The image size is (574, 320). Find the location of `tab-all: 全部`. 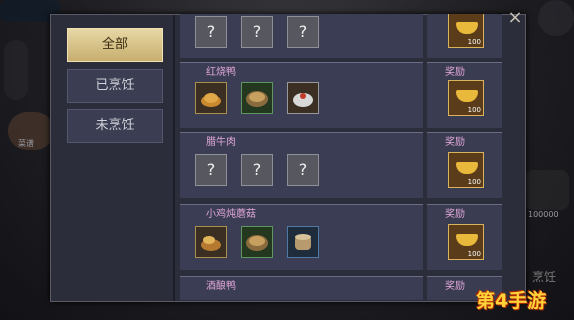

tab-all: 全部 is located at coordinates (115, 45).